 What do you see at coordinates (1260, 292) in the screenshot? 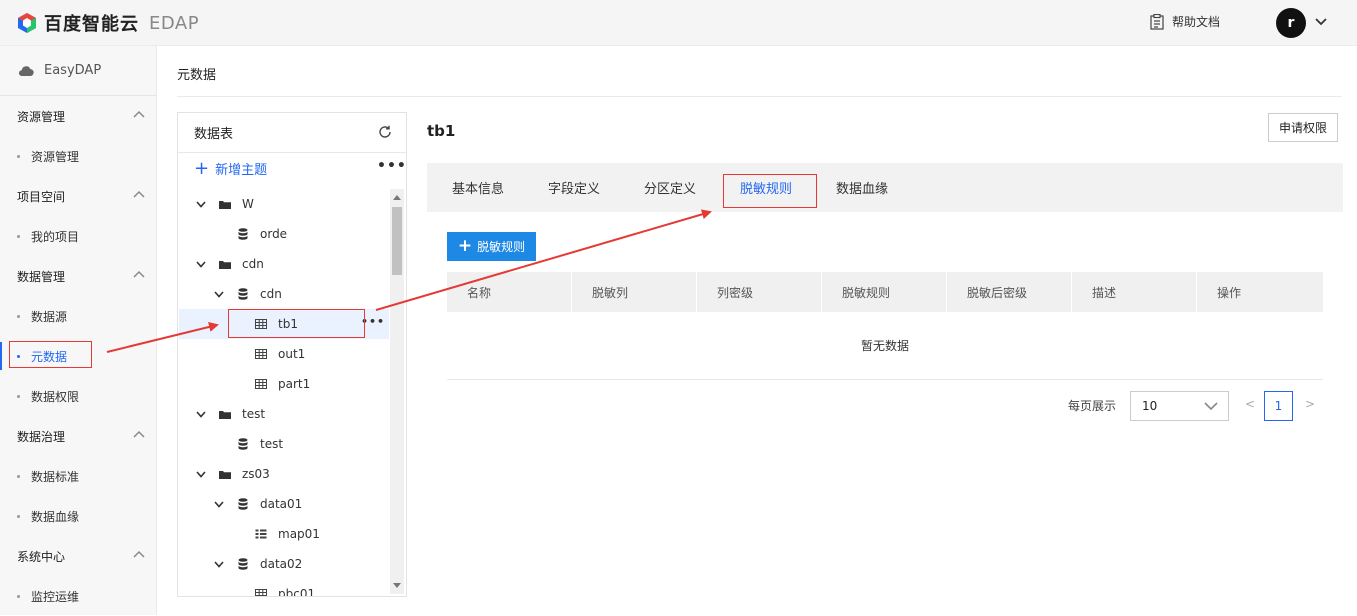
I see `column-header-actions: 操作` at bounding box center [1260, 292].